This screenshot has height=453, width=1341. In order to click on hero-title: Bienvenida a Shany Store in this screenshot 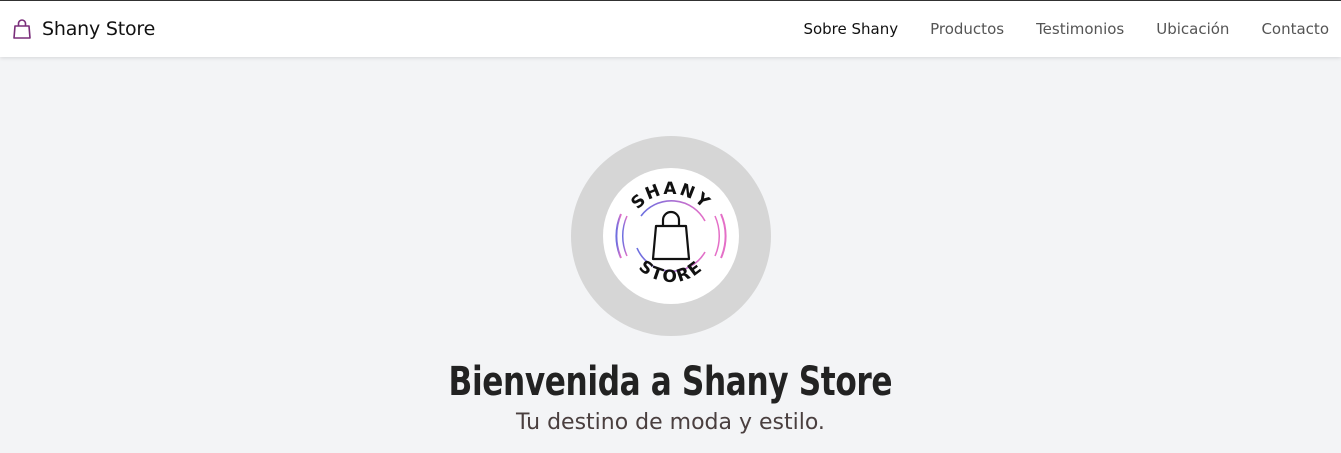, I will do `click(670, 382)`.